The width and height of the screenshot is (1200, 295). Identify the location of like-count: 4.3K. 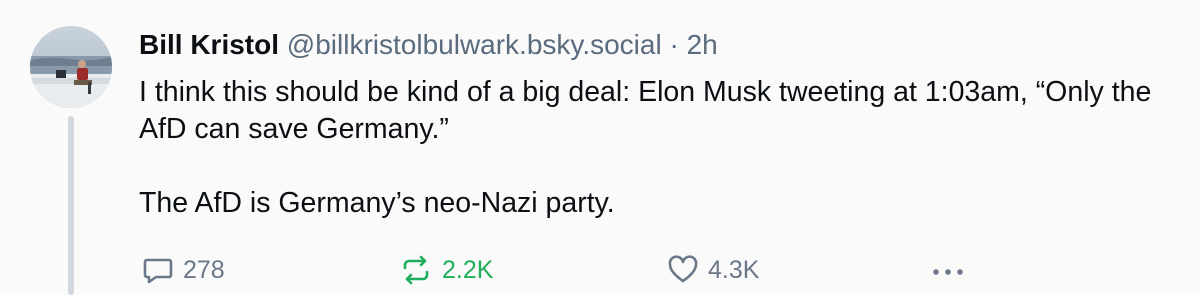
(734, 269).